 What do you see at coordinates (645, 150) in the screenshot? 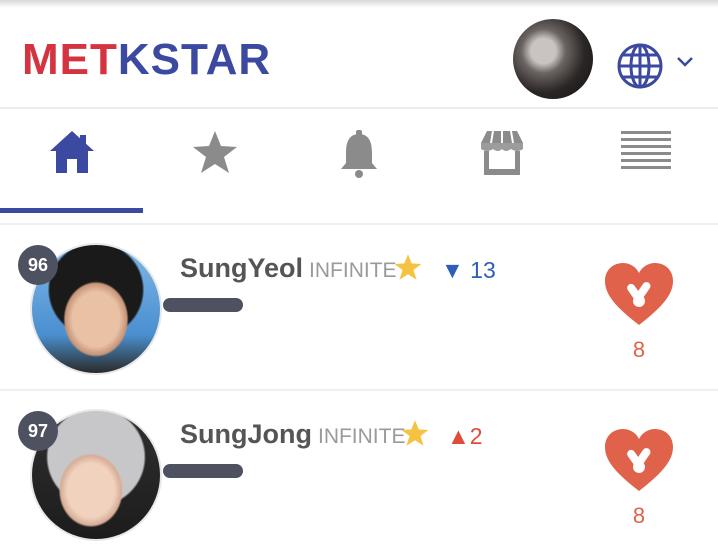
I see `list-icon` at bounding box center [645, 150].